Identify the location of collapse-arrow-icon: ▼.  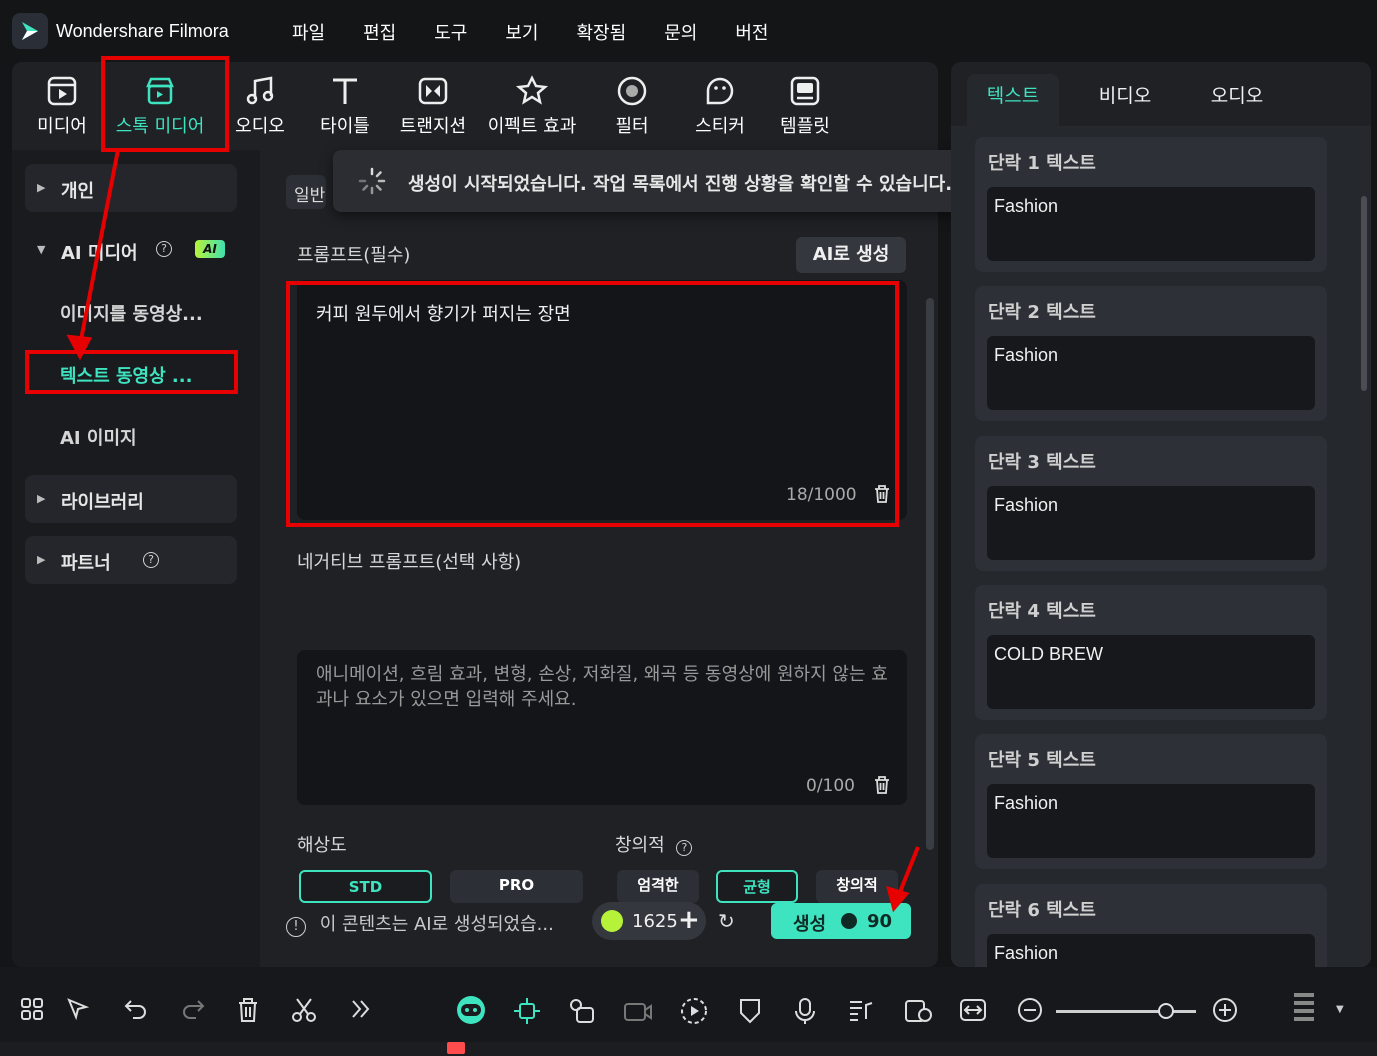
(41, 249).